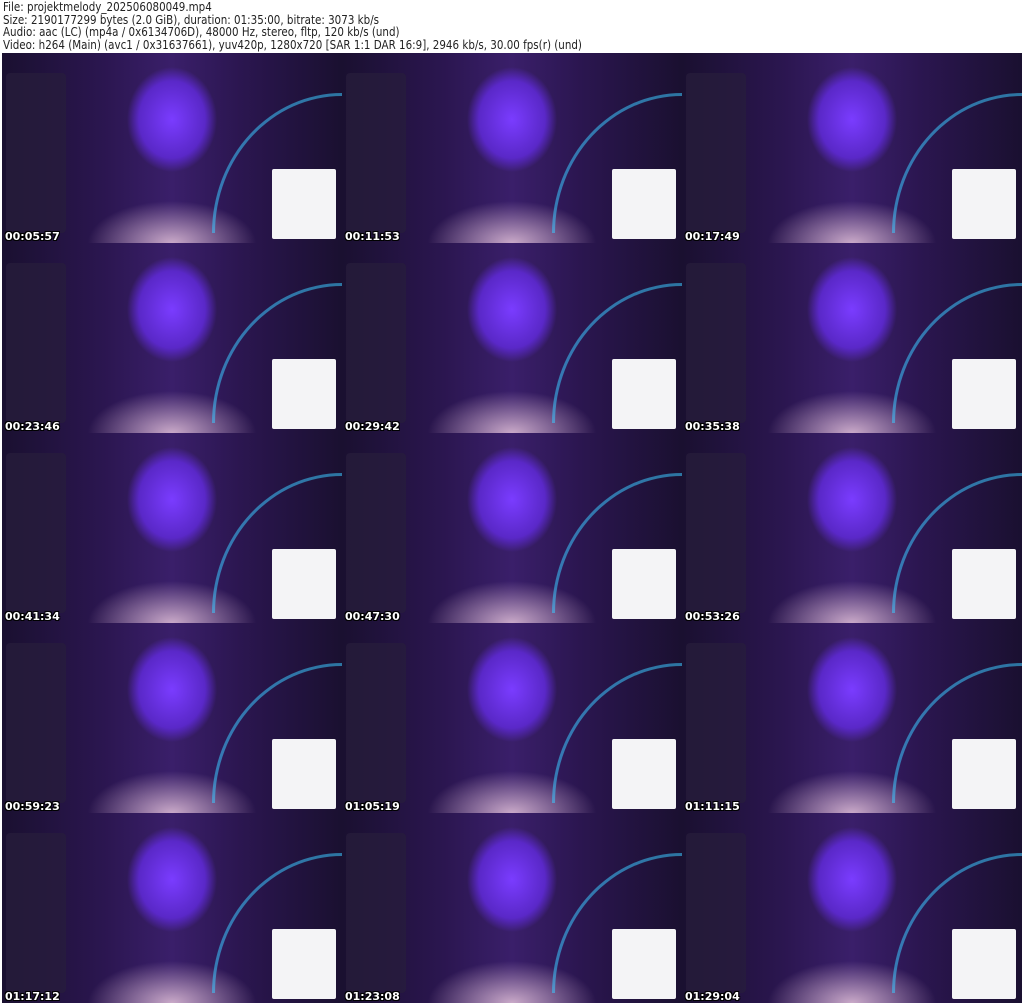  What do you see at coordinates (172, 148) in the screenshot?
I see `video-thumbnail: 00:05:57` at bounding box center [172, 148].